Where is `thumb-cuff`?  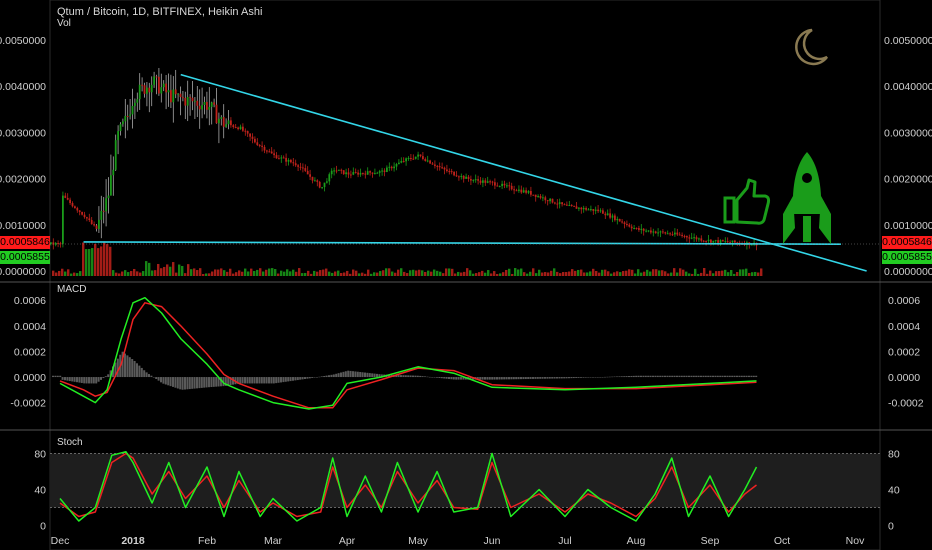 thumb-cuff is located at coordinates (729, 210).